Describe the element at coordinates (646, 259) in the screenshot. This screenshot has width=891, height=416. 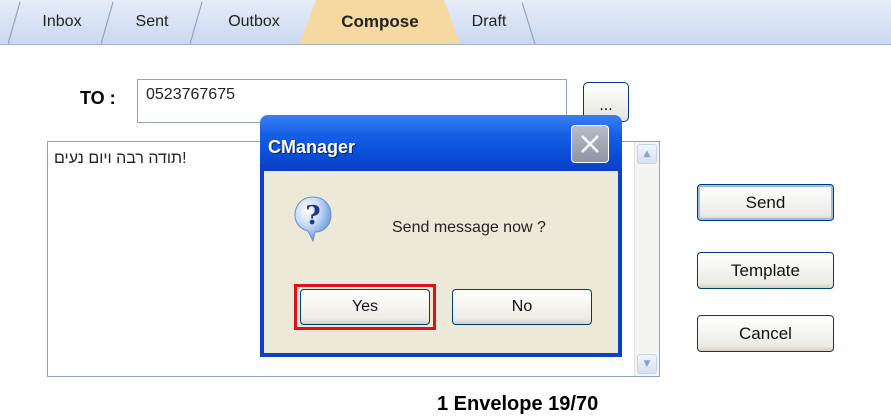
I see `message-scrollbar: ▲ ▼` at that location.